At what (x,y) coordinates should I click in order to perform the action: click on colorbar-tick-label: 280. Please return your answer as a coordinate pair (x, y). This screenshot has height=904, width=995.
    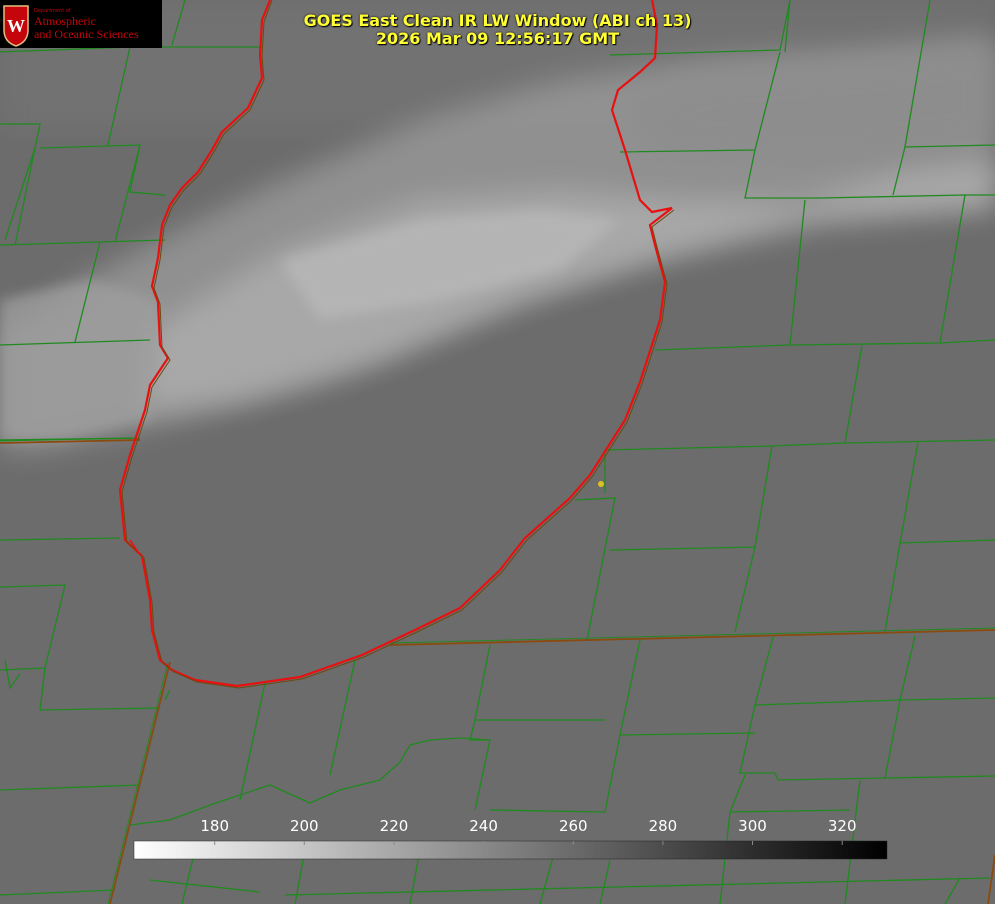
    Looking at the image, I should click on (663, 826).